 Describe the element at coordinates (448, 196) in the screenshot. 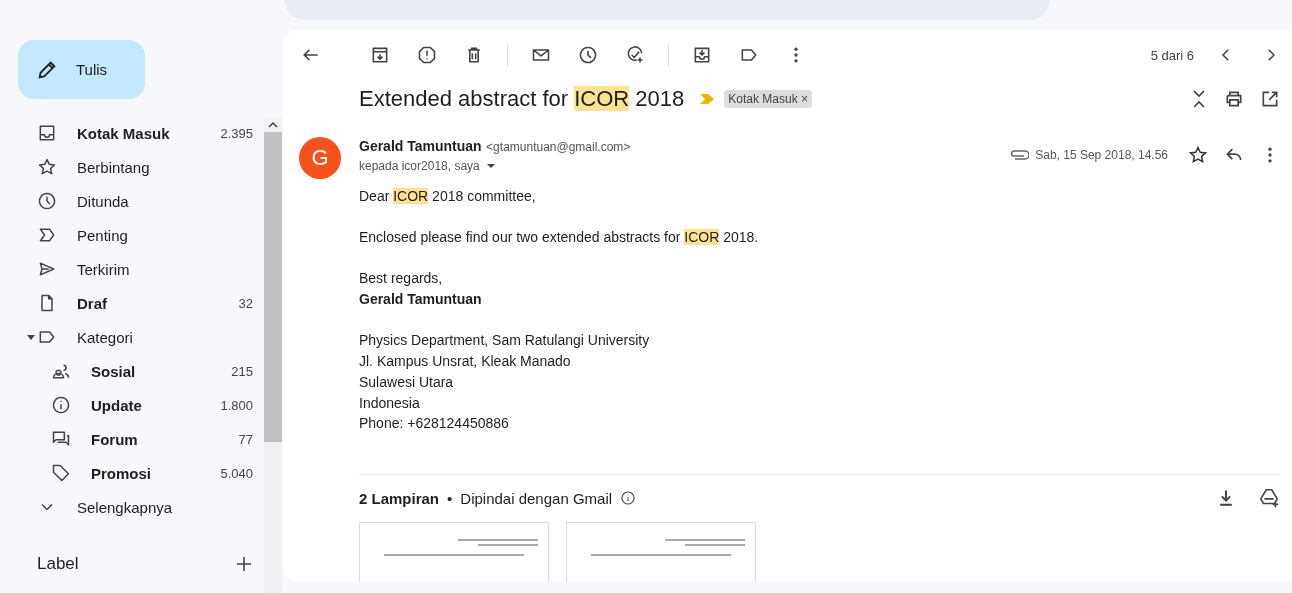

I see `body-text: Dear ICOR 2018 committee,` at that location.